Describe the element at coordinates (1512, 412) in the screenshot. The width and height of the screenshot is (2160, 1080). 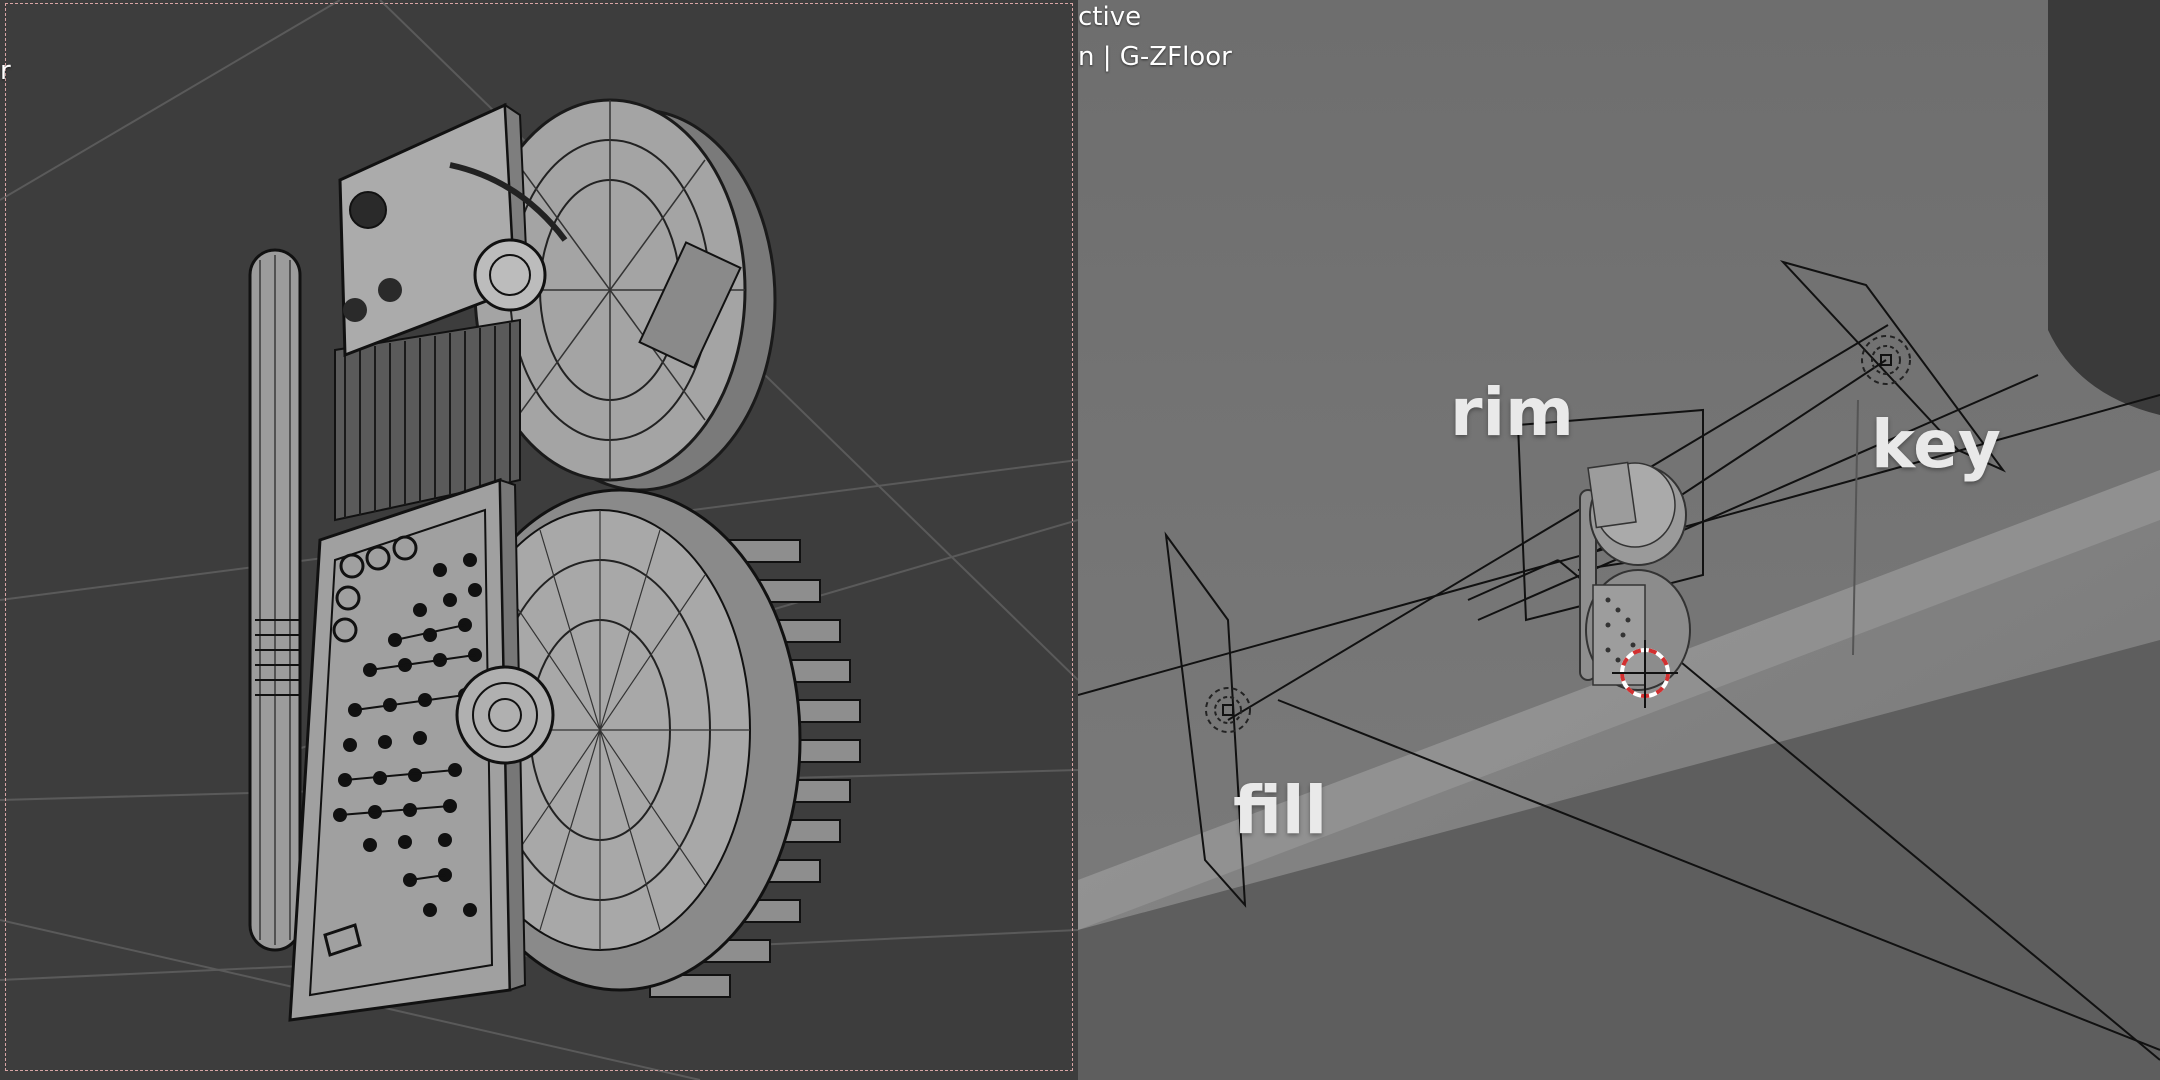
I see `rim-light-label: rim` at that location.